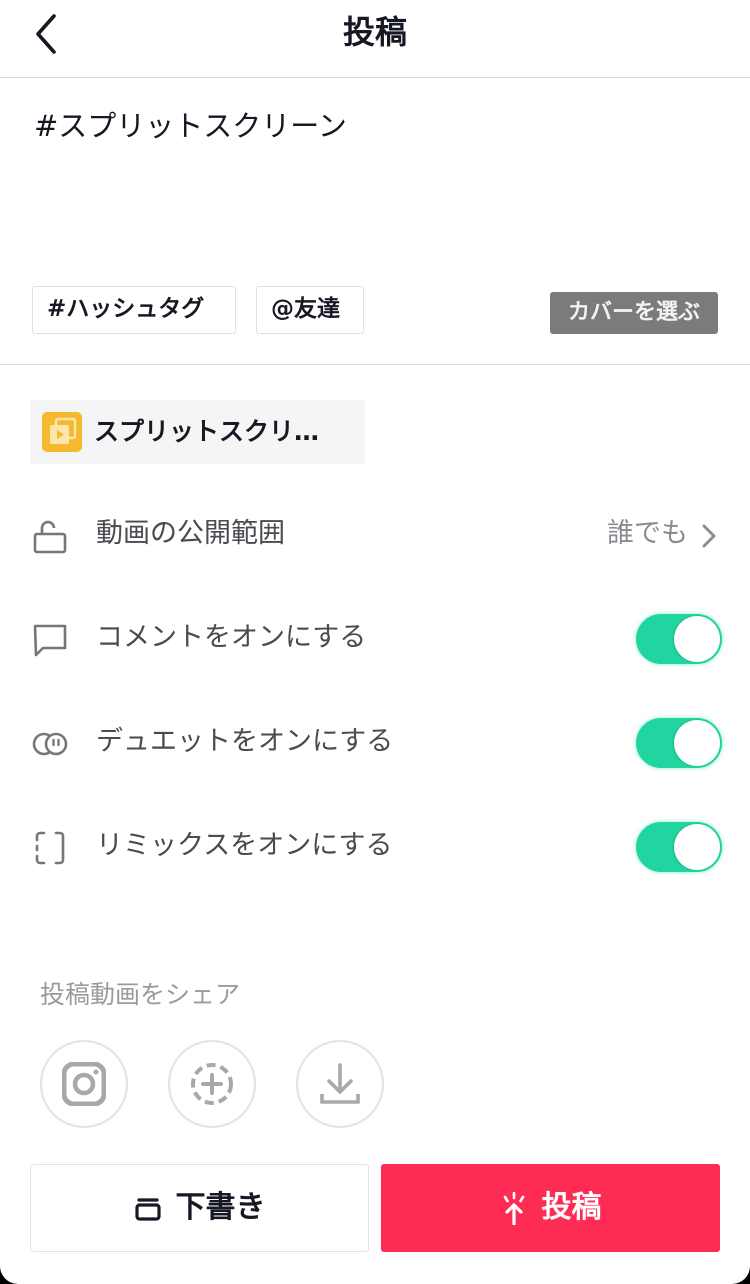  I want to click on add-story-icon, so click(212, 1084).